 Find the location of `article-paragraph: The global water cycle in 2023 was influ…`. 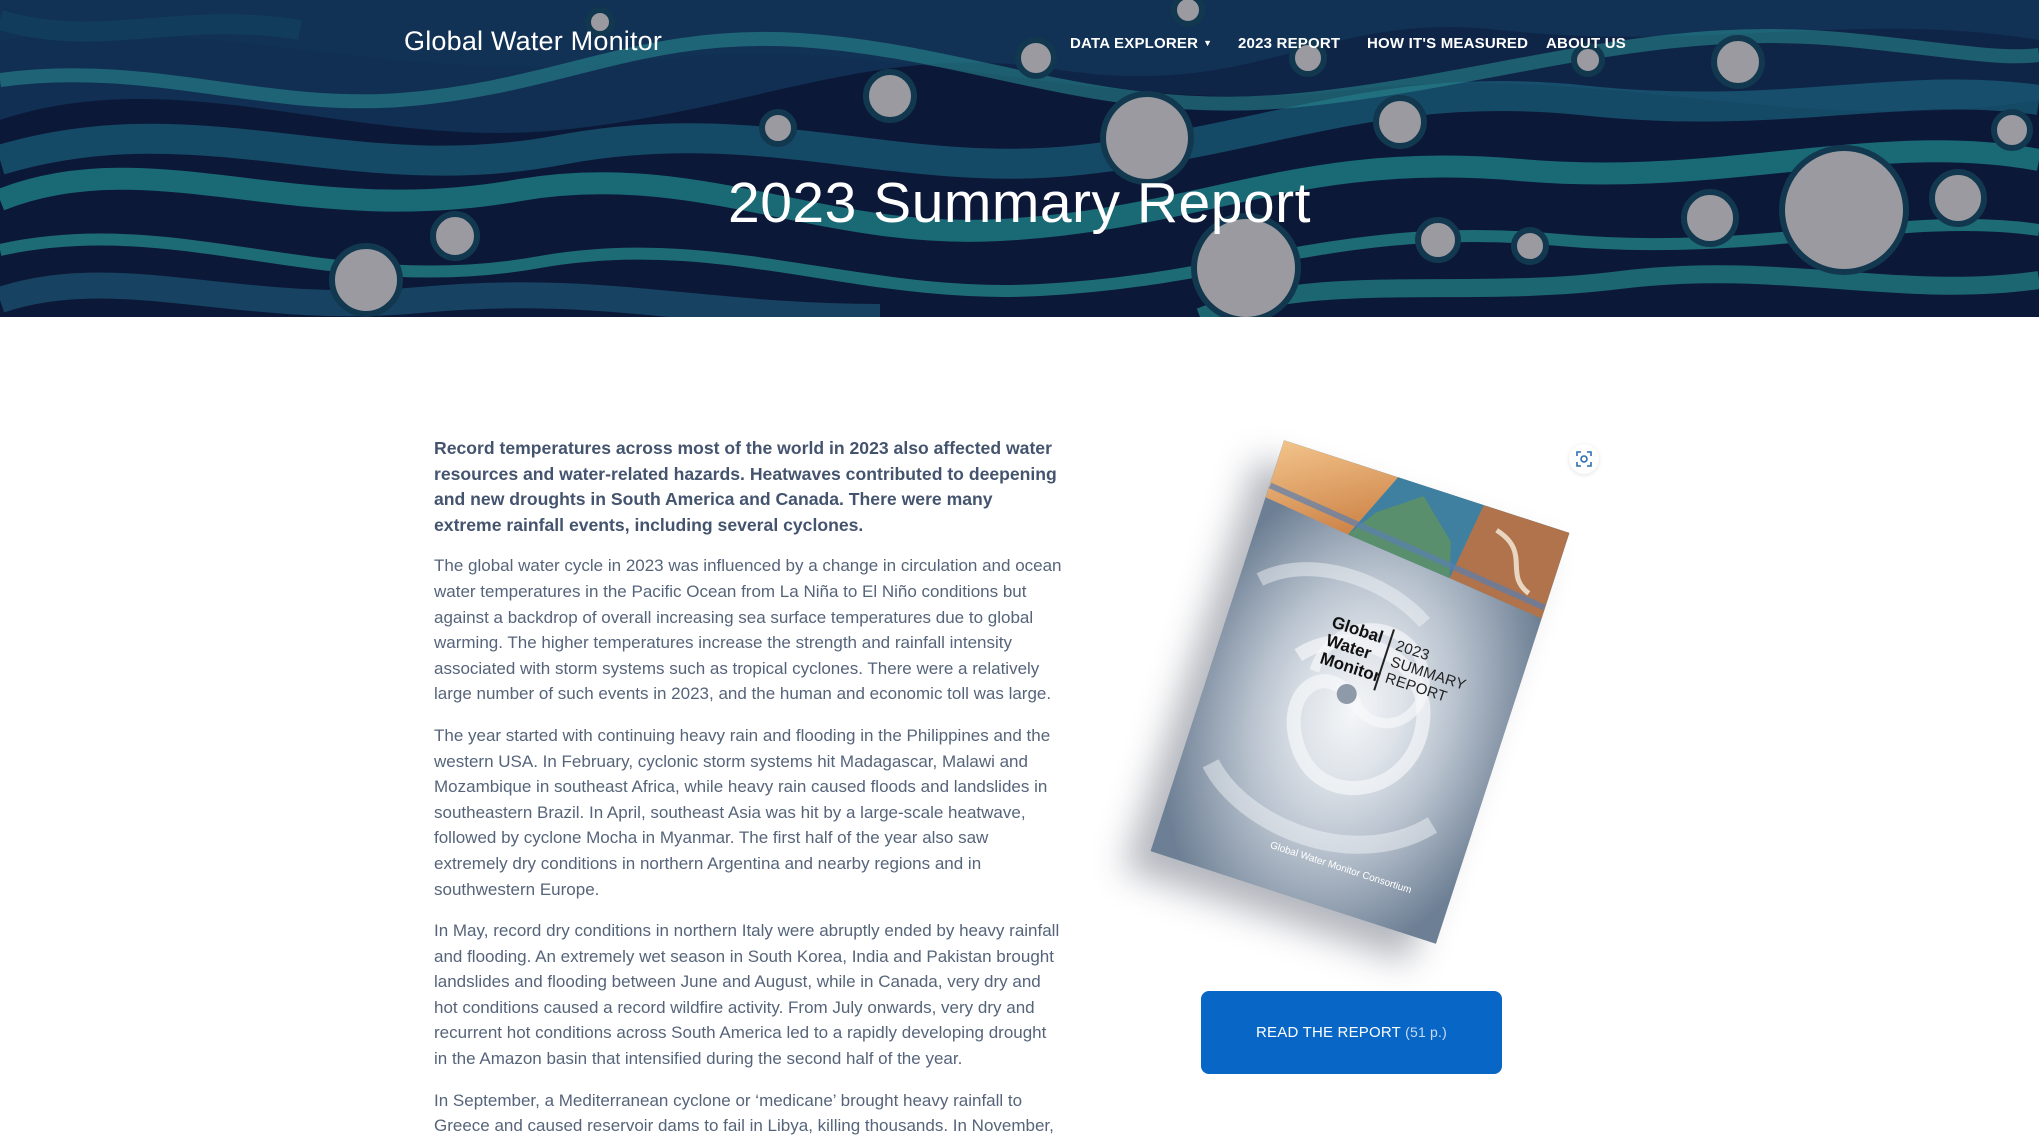

article-paragraph: The global water cycle in 2023 was influ… is located at coordinates (748, 630).